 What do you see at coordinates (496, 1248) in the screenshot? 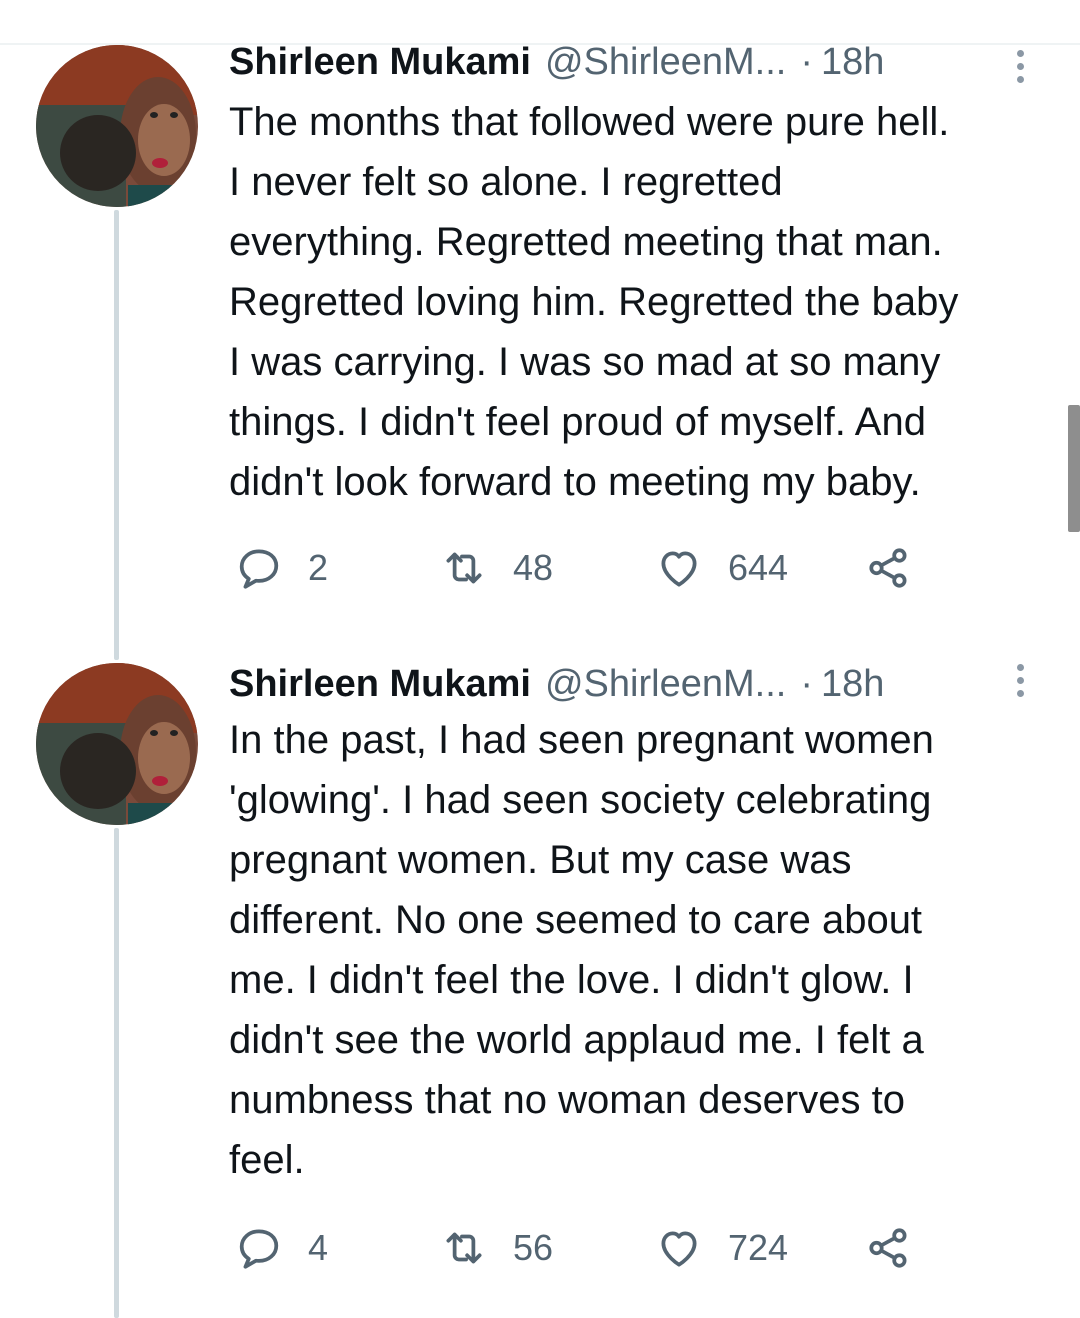
I see `retweet-button: 56` at bounding box center [496, 1248].